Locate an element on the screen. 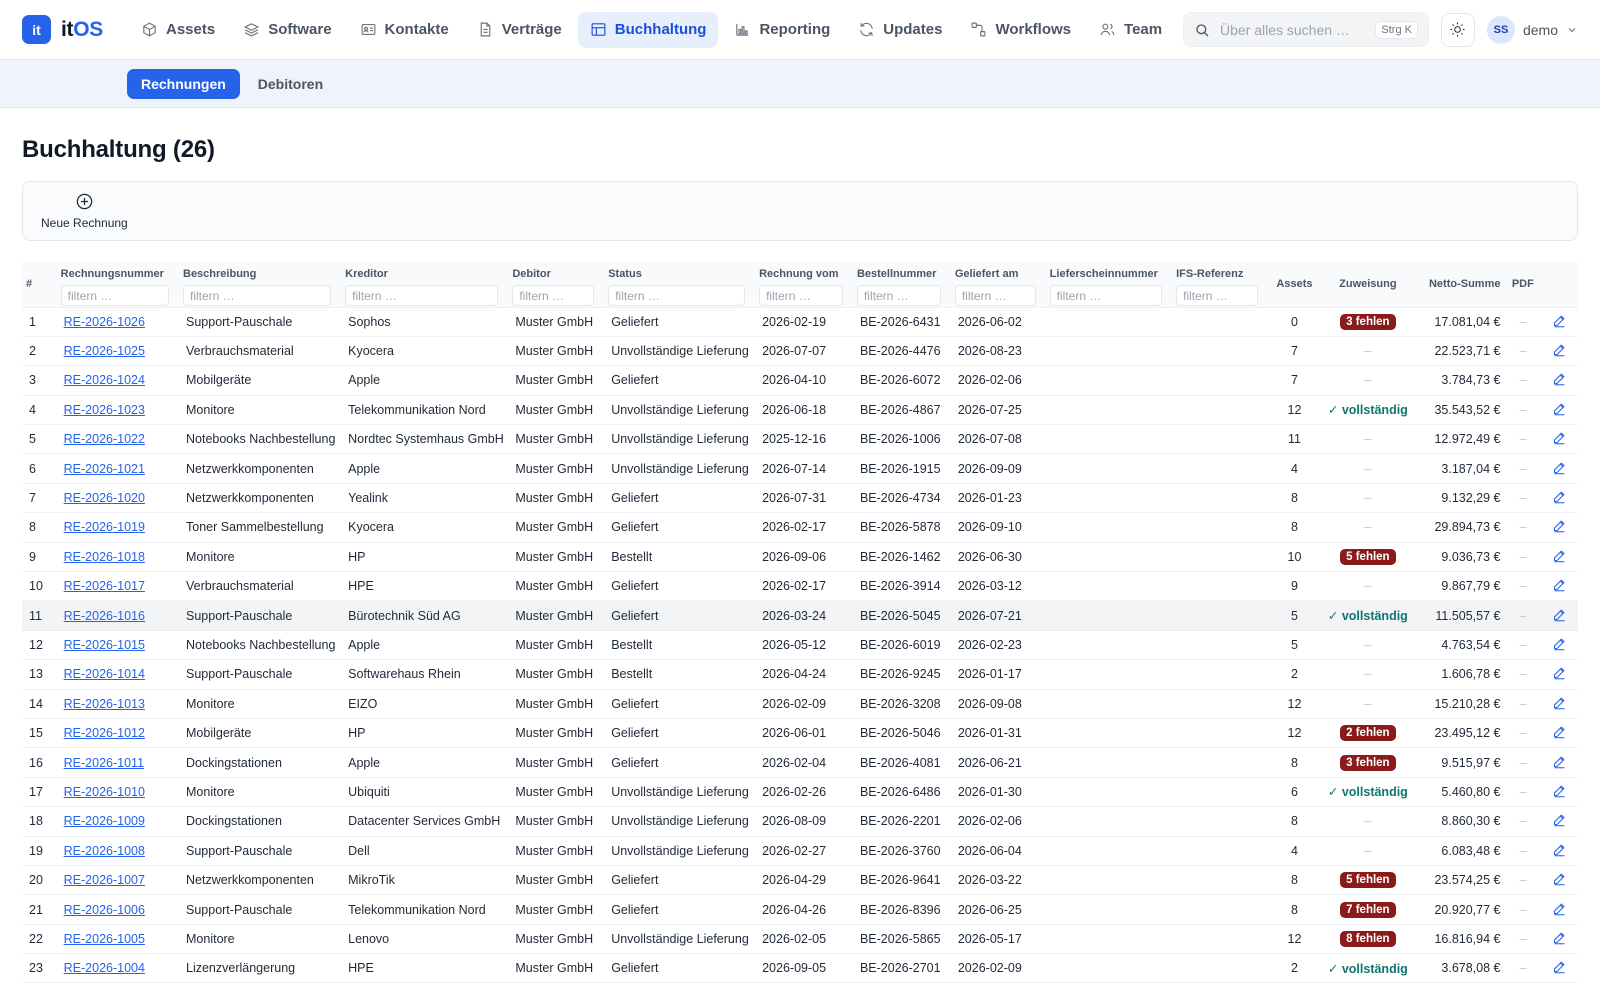  nav-item-software: Software is located at coordinates (287, 30).